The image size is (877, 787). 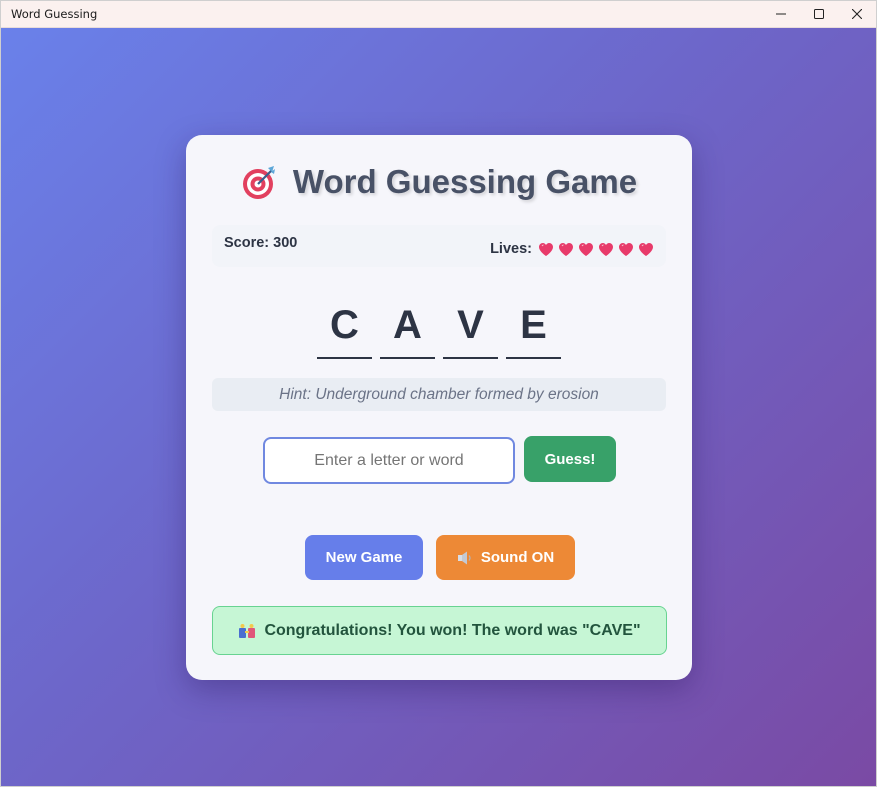 I want to click on maximize-button, so click(x=819, y=14).